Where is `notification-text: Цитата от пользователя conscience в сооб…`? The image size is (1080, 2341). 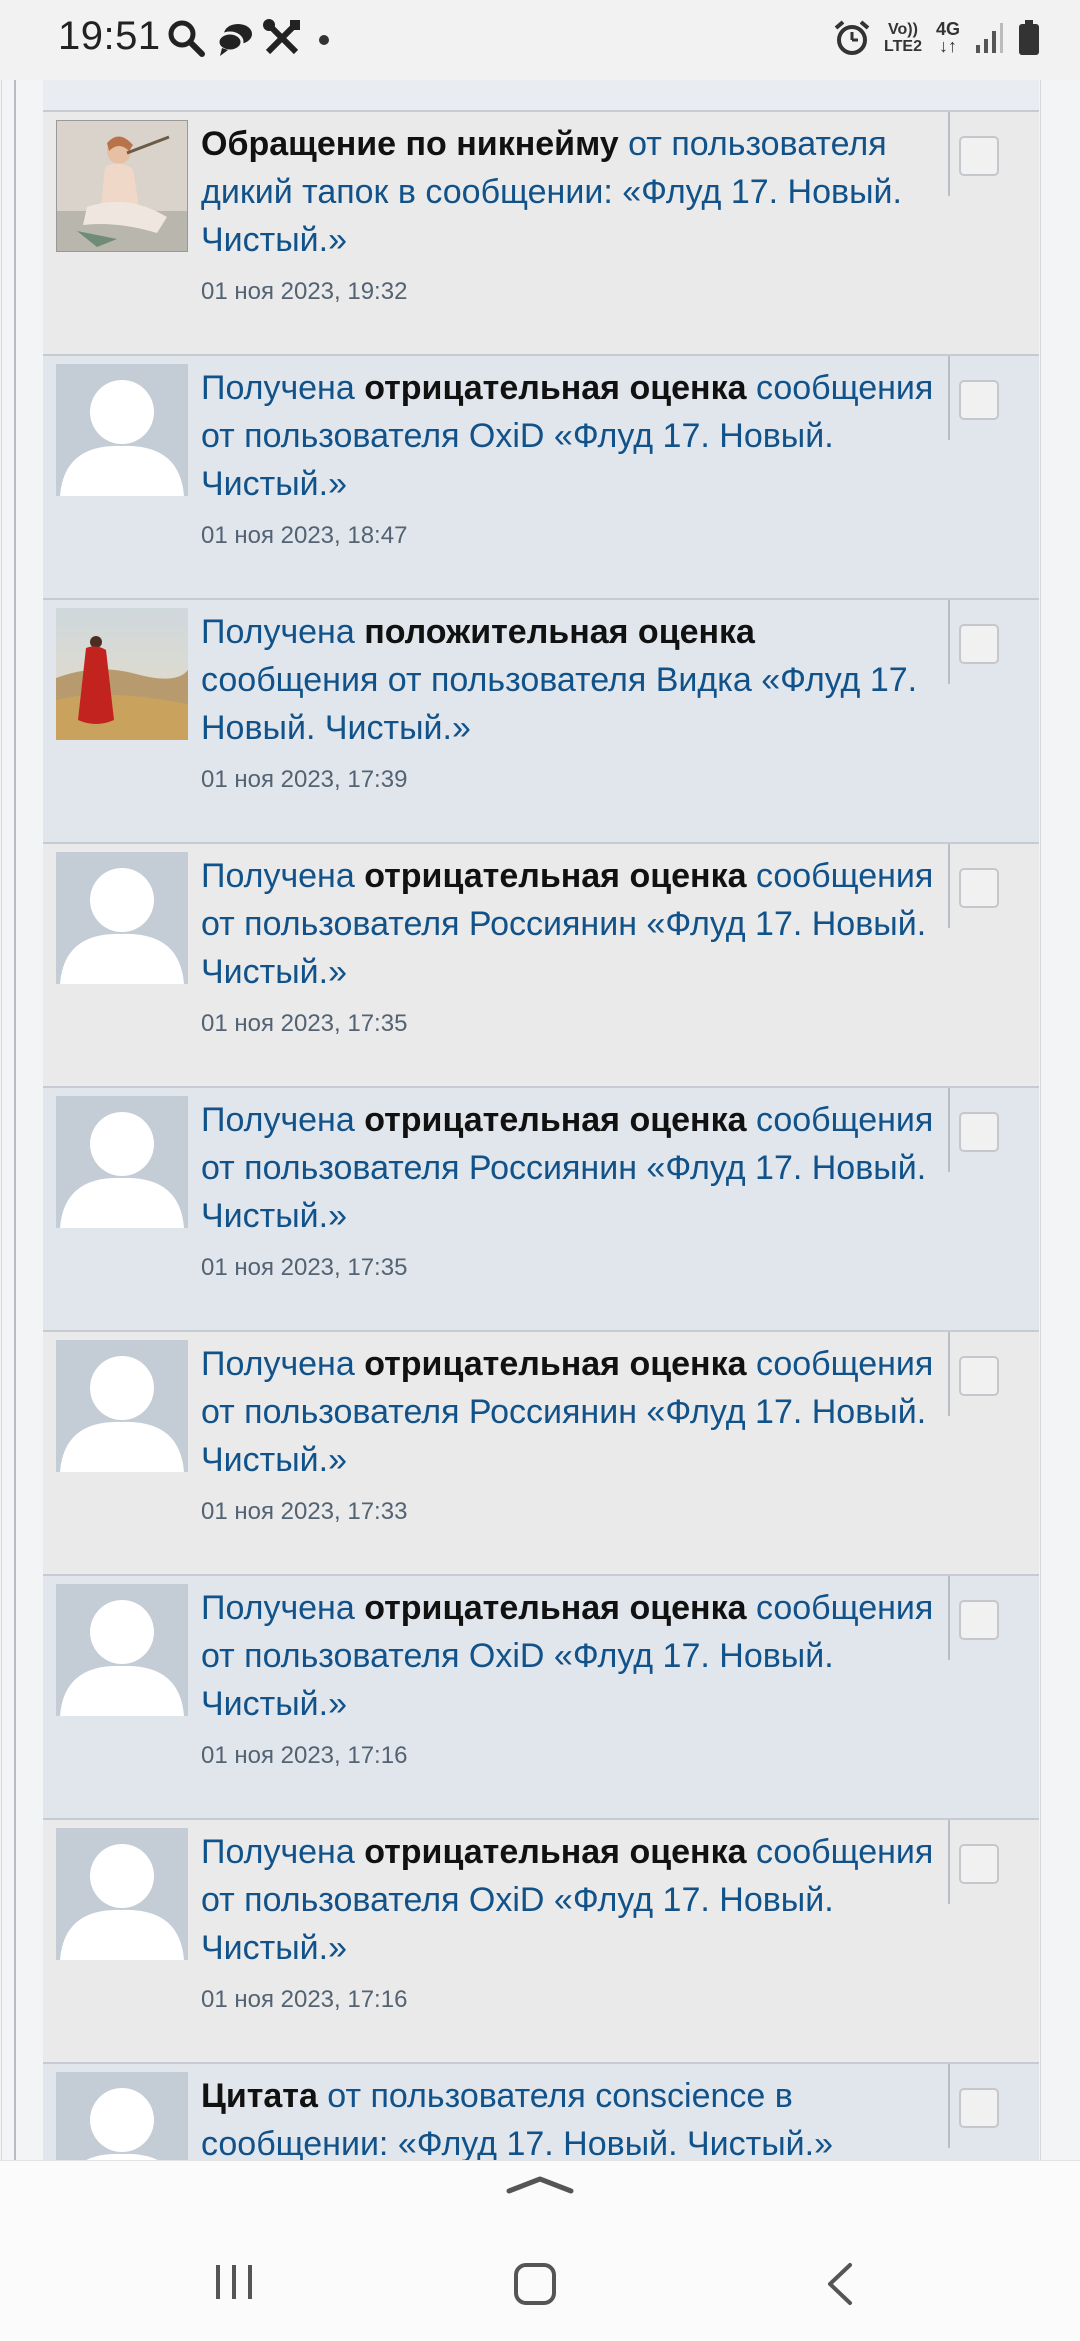
notification-text: Цитата от пользователя conscience в сооб… is located at coordinates (571, 2116).